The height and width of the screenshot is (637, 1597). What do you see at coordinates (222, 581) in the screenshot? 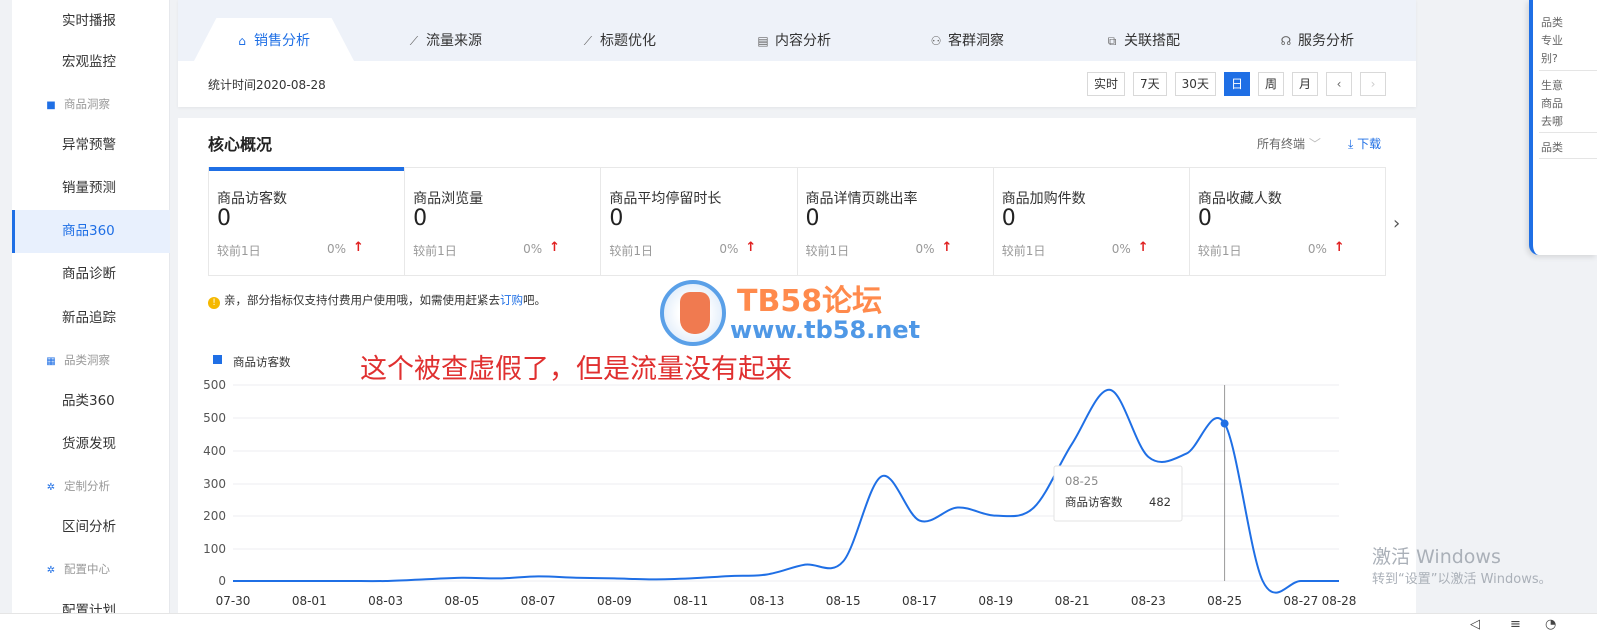
I see `y-tick-label: 0` at bounding box center [222, 581].